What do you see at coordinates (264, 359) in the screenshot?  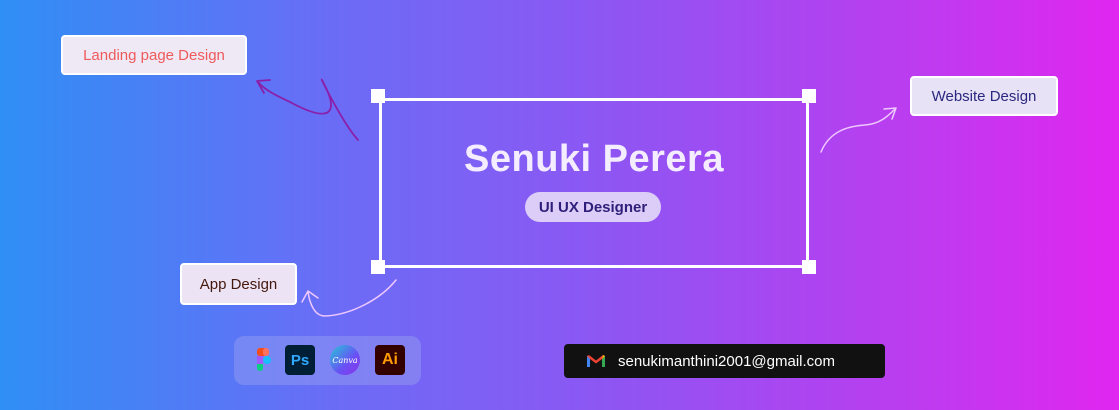 I see `figma-icon` at bounding box center [264, 359].